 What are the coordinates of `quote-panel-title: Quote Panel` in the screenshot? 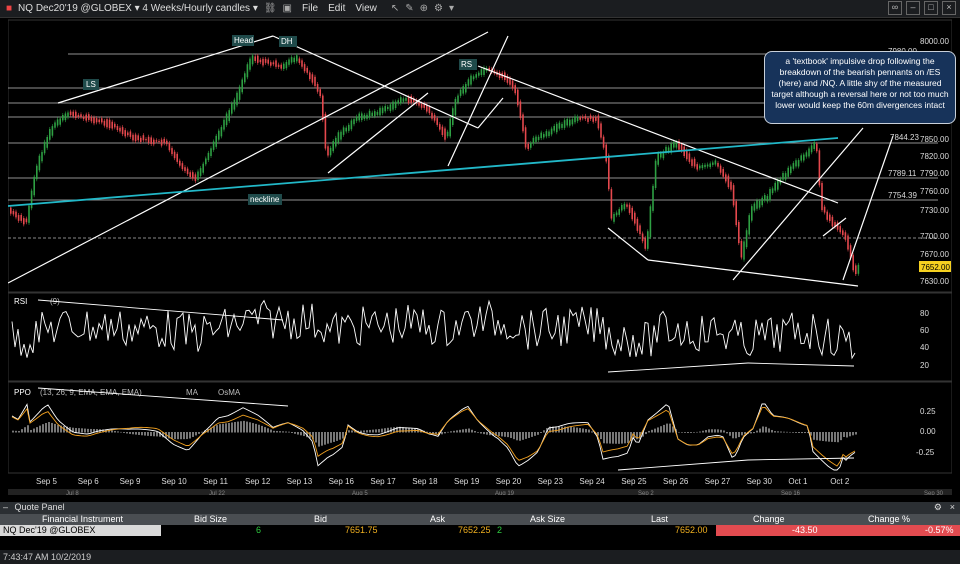 It's located at (39, 507).